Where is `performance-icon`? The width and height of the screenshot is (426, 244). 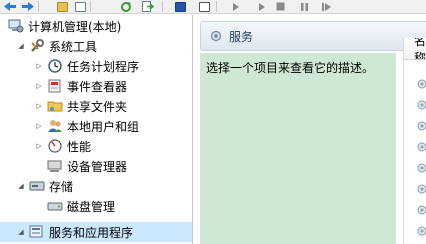
performance-icon is located at coordinates (55, 146).